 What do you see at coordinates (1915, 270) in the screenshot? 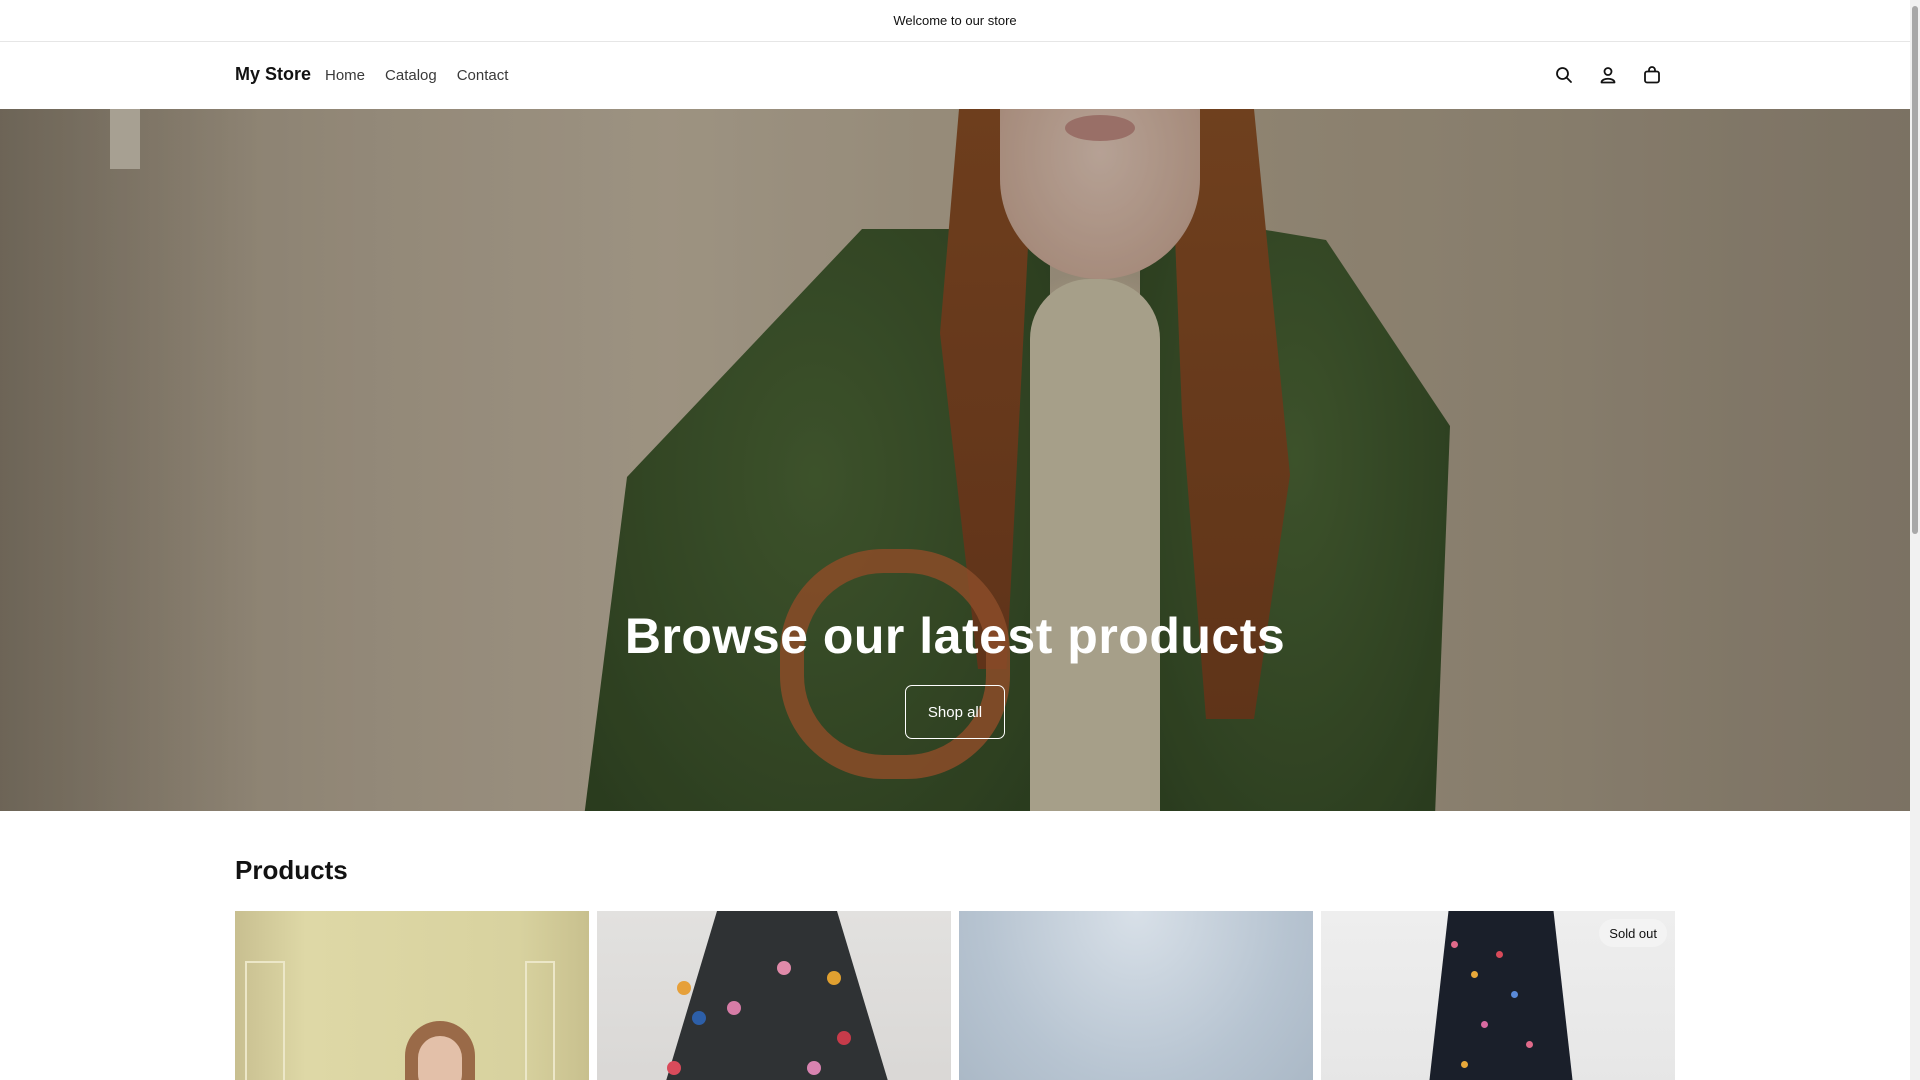
I see `scrollbar-thumb` at bounding box center [1915, 270].